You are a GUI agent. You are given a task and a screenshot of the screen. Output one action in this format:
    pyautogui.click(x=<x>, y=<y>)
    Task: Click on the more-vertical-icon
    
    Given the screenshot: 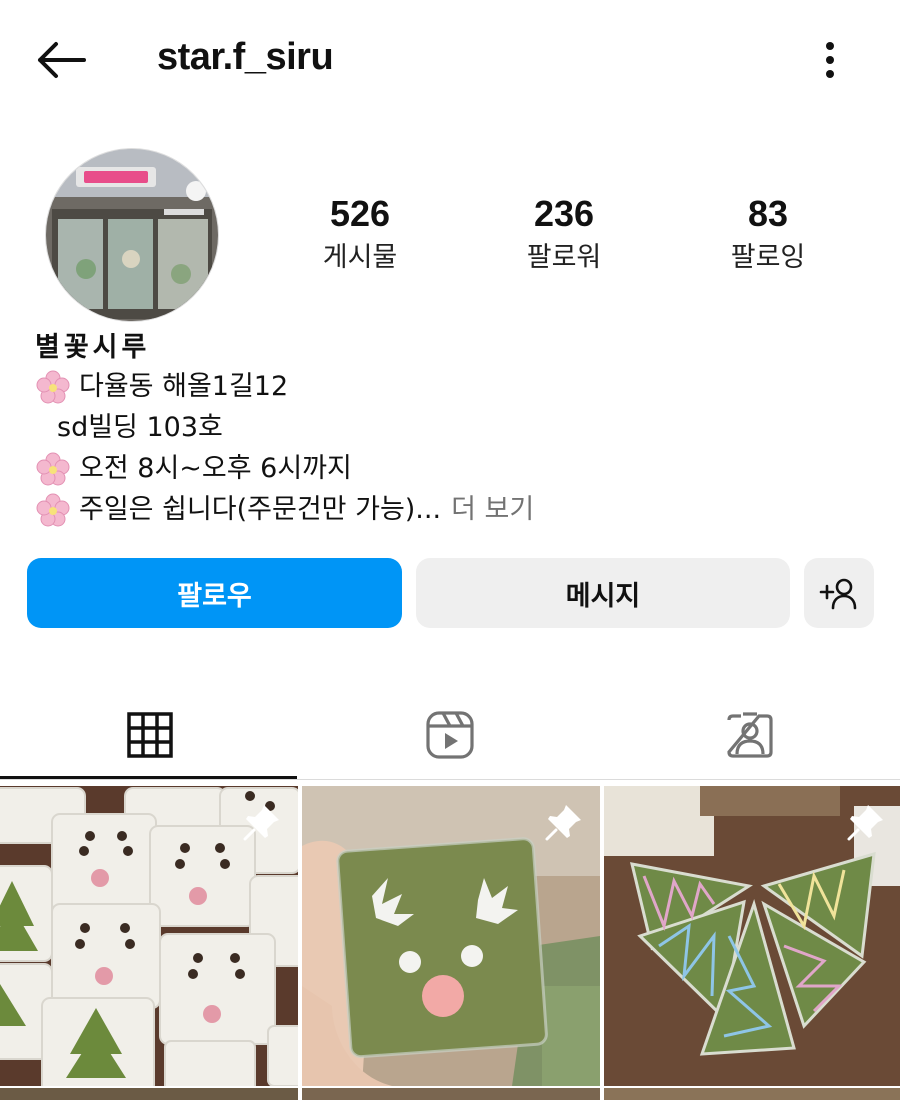 What is the action you would take?
    pyautogui.click(x=830, y=60)
    